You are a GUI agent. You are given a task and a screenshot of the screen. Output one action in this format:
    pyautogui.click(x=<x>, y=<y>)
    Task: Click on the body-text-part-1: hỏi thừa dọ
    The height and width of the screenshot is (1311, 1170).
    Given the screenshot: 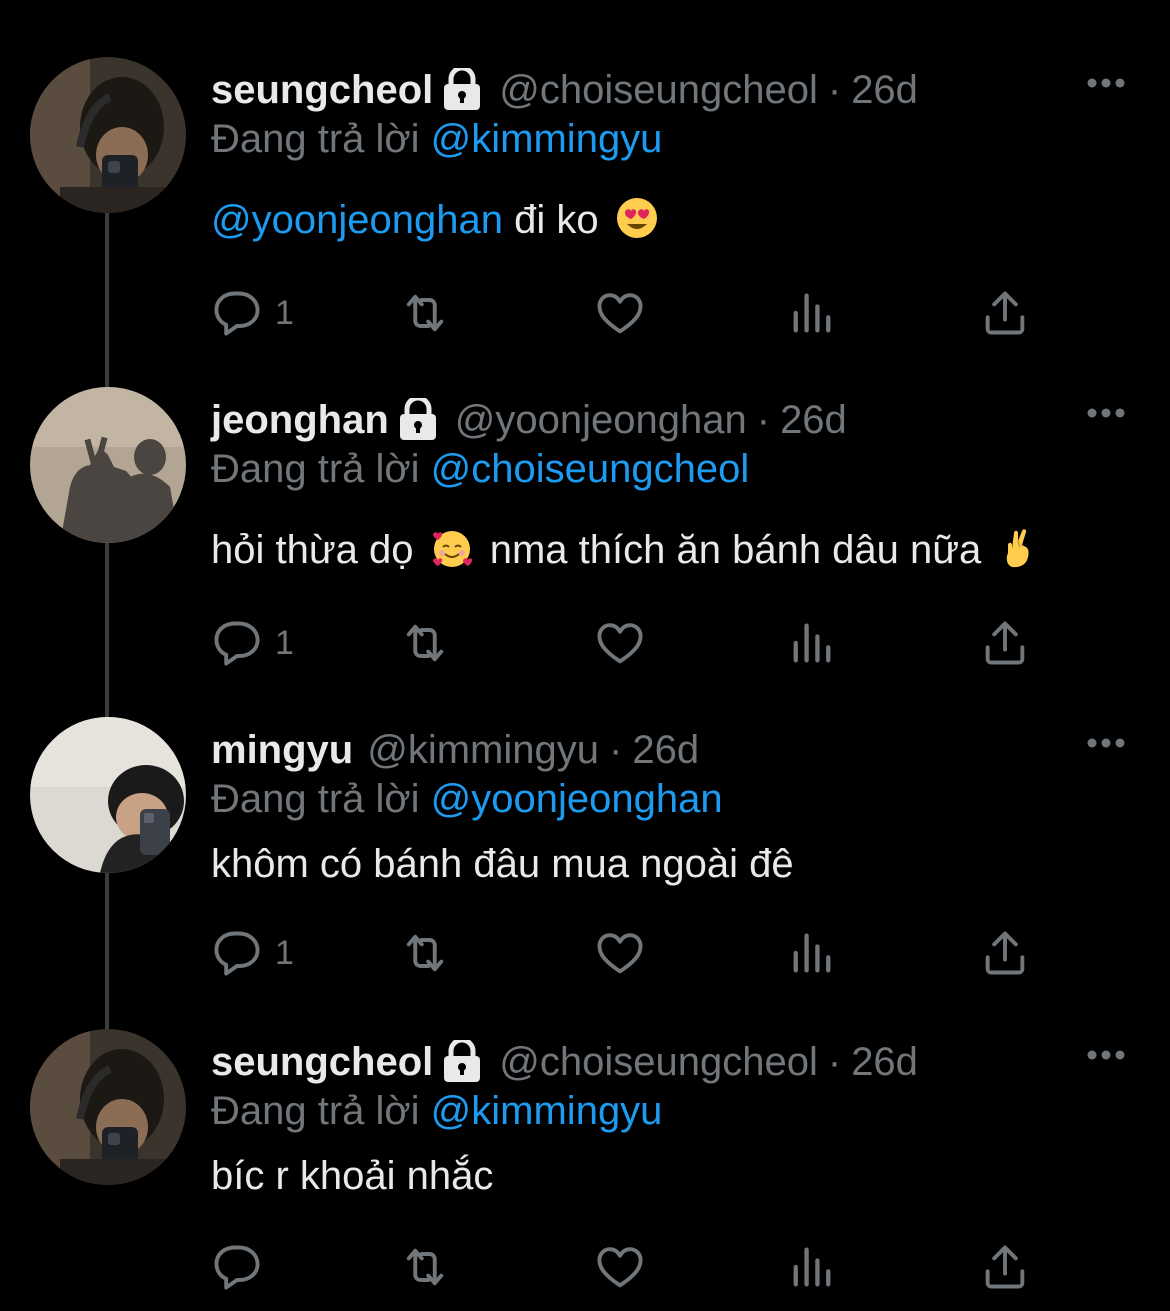 What is the action you would take?
    pyautogui.click(x=312, y=550)
    